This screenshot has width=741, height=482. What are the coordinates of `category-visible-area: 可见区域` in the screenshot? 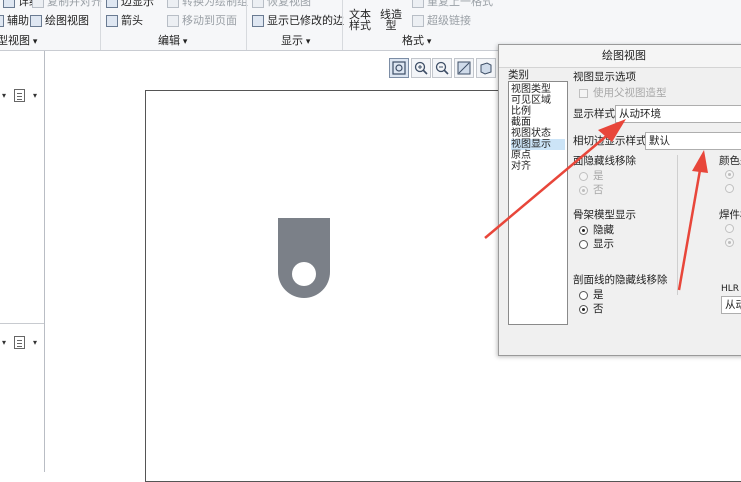 It's located at (538, 100).